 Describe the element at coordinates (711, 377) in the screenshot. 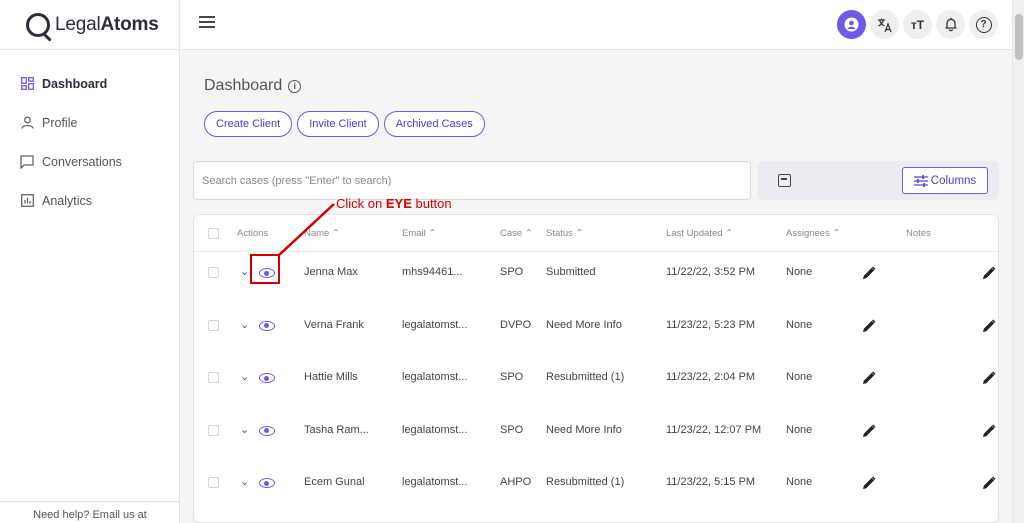

I see `cell-last-updated: 11/23/22, 2:04 PM` at that location.